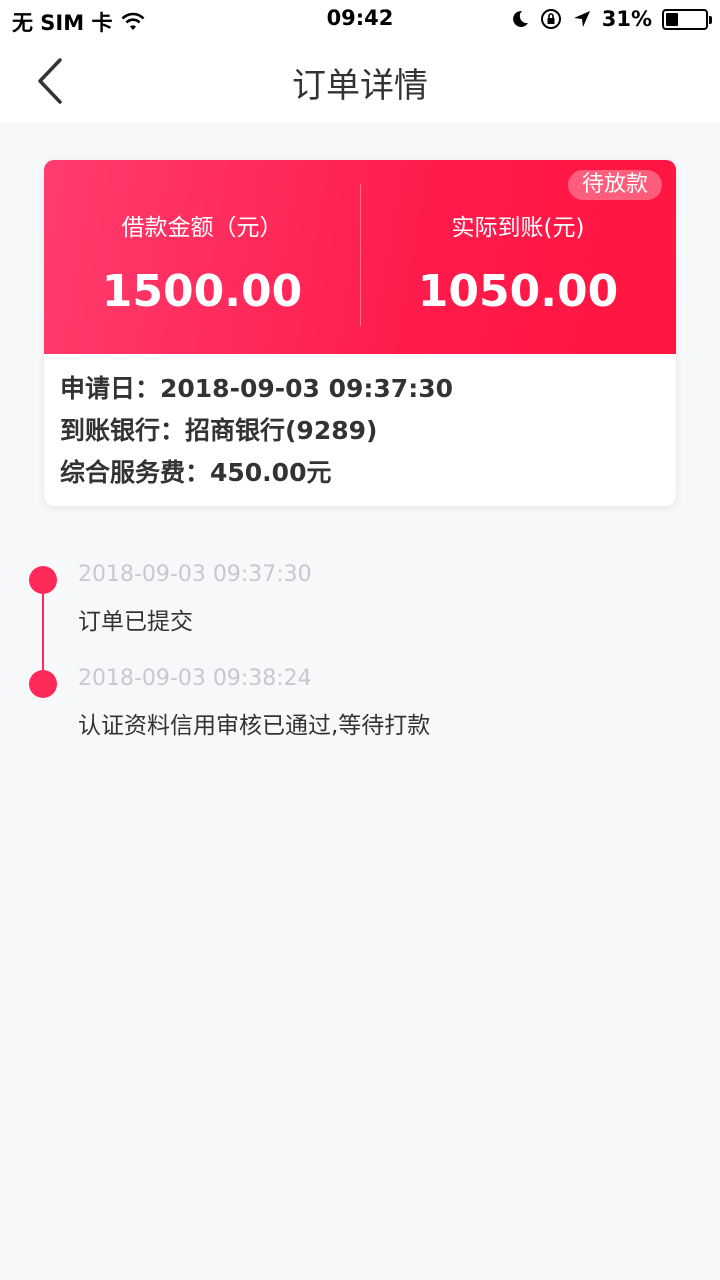 Image resolution: width=720 pixels, height=1280 pixels. I want to click on nav-bar: 订单详情, so click(360, 81).